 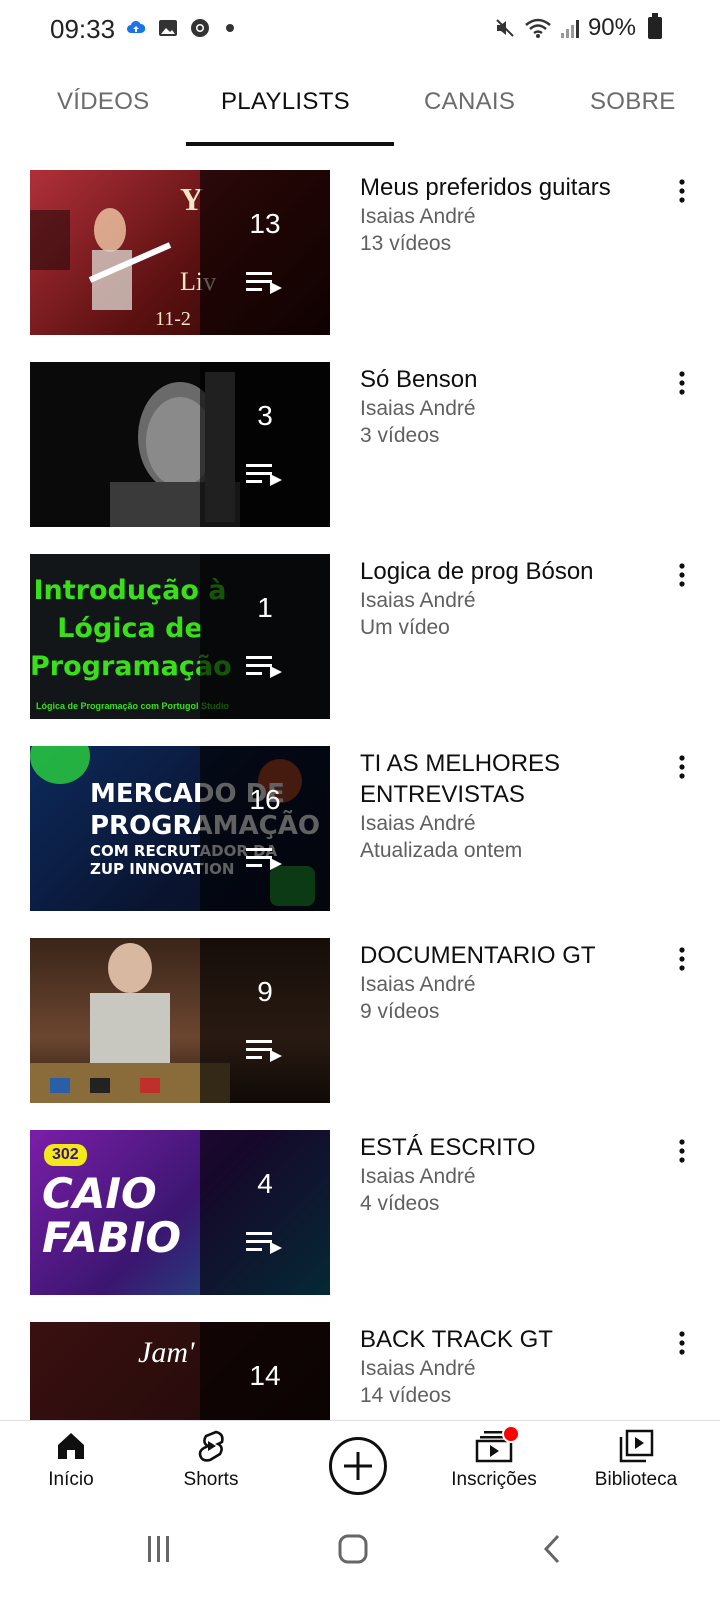 I want to click on list-item: 9 DOCUMENTARIO GT Isaias André 9 vídeos, so click(x=370, y=1021).